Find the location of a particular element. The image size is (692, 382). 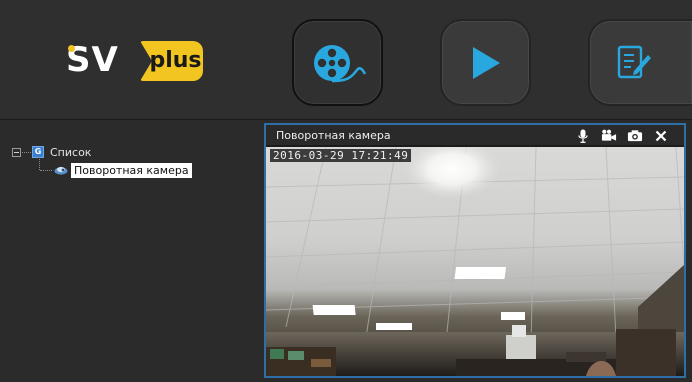

tree-connector-horizontal is located at coordinates (46, 170).